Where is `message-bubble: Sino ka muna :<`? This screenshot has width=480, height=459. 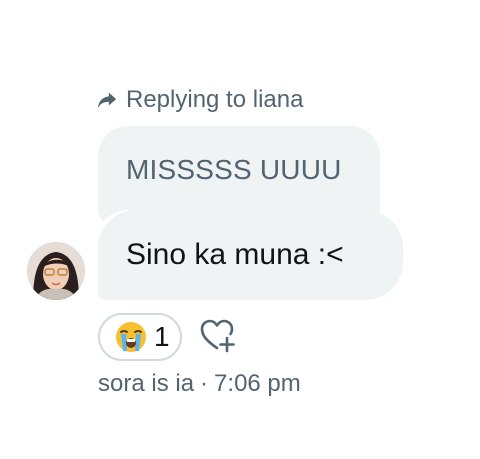 message-bubble: Sino ka muna :< is located at coordinates (250, 255).